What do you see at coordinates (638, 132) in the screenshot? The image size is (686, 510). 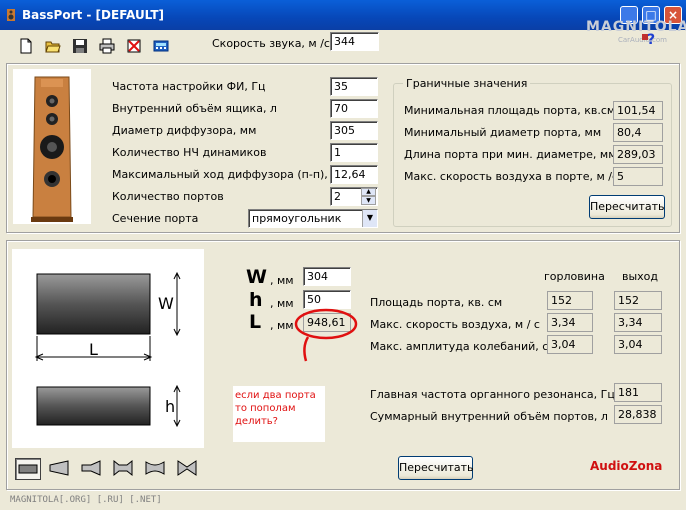 I see `min-port-diameter-value: 80,4` at bounding box center [638, 132].